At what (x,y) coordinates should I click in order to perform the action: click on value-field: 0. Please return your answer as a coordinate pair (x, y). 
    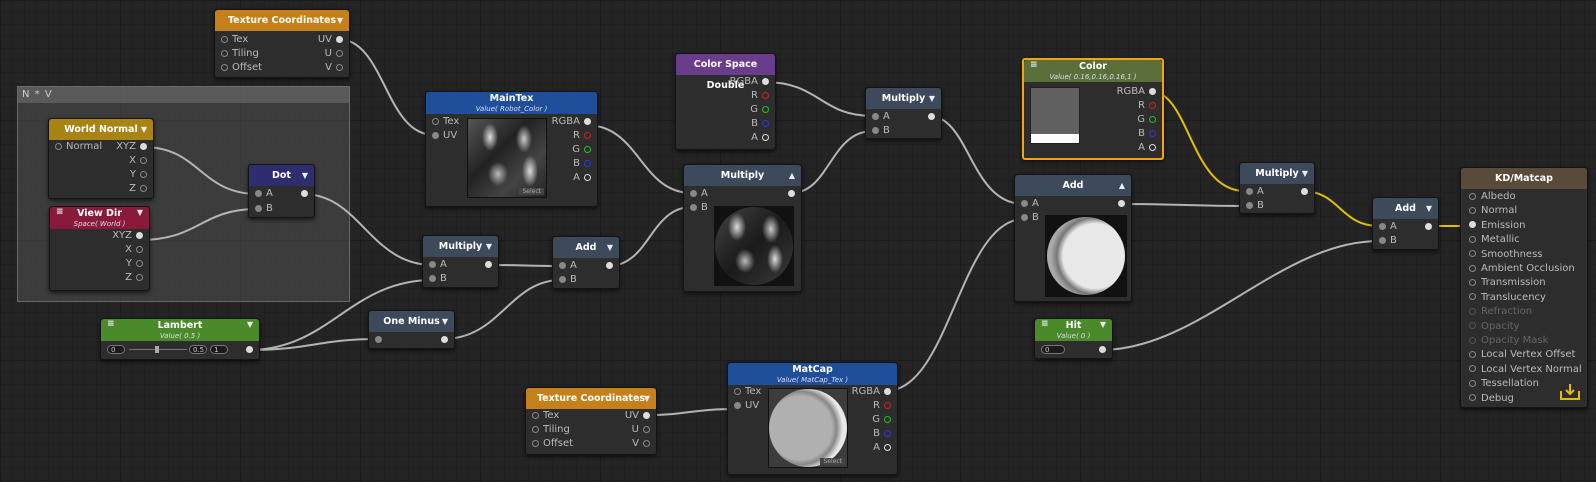
    Looking at the image, I should click on (1053, 349).